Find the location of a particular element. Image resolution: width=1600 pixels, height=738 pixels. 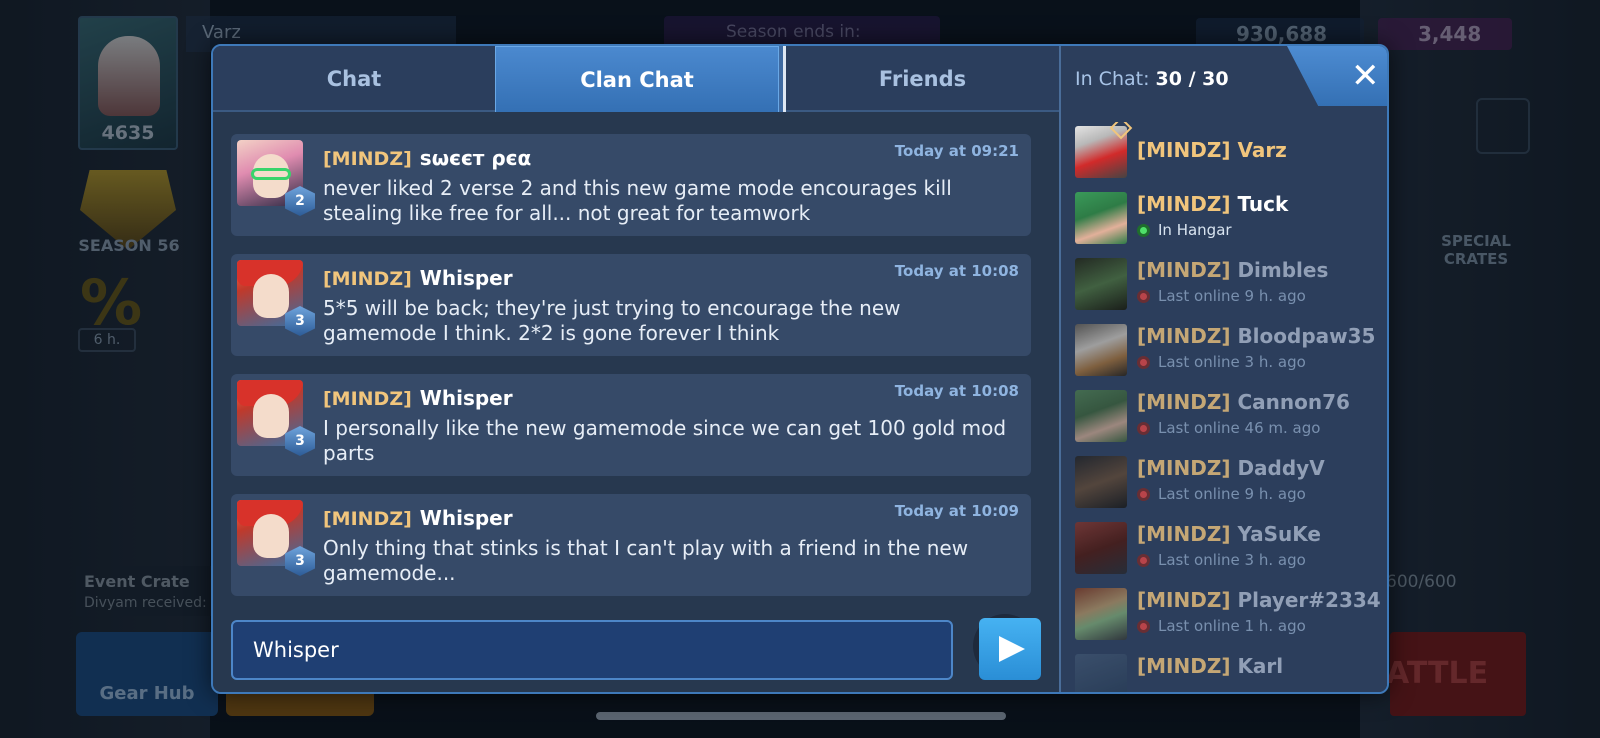

author-name: ѕωєєт ρєα is located at coordinates (475, 158).